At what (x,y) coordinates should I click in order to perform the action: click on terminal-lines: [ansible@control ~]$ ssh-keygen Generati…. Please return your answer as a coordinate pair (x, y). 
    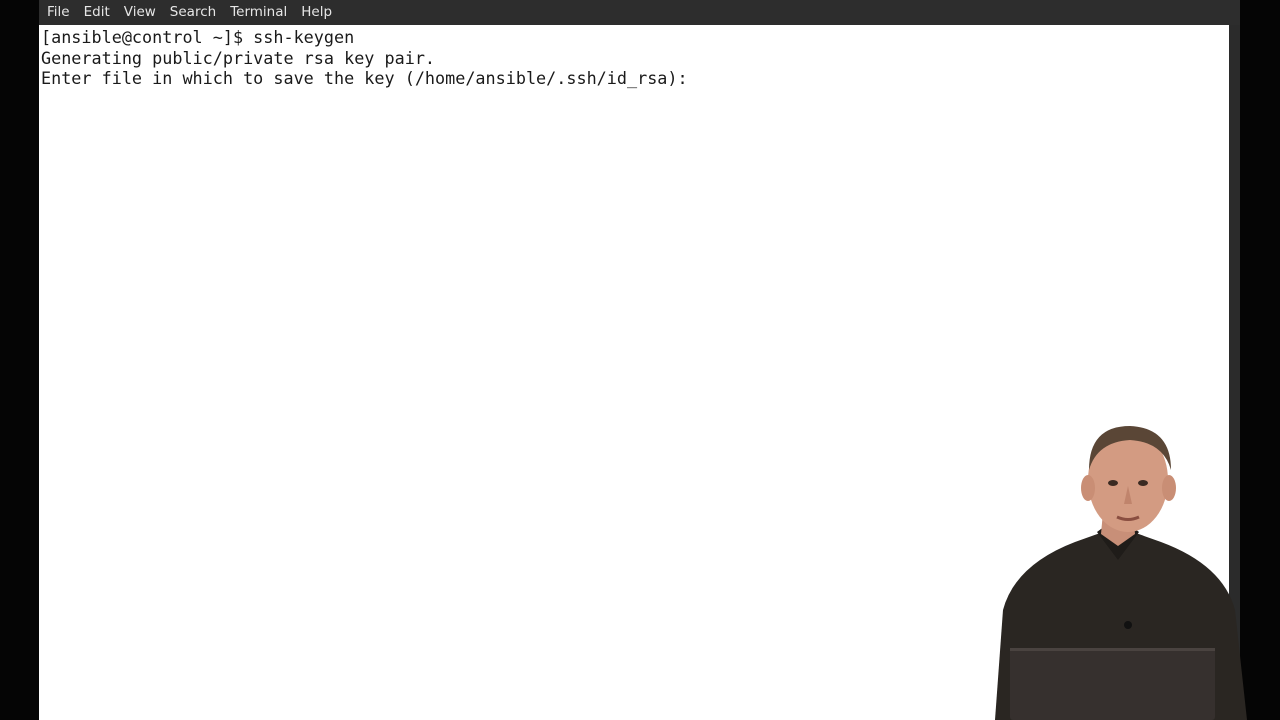
    Looking at the image, I should click on (369, 58).